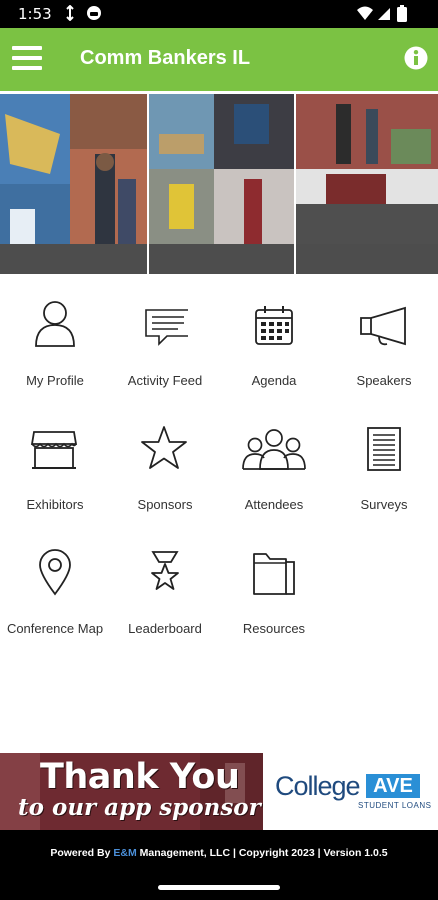 This screenshot has height=900, width=438. Describe the element at coordinates (402, 13) in the screenshot. I see `battery-icon` at that location.